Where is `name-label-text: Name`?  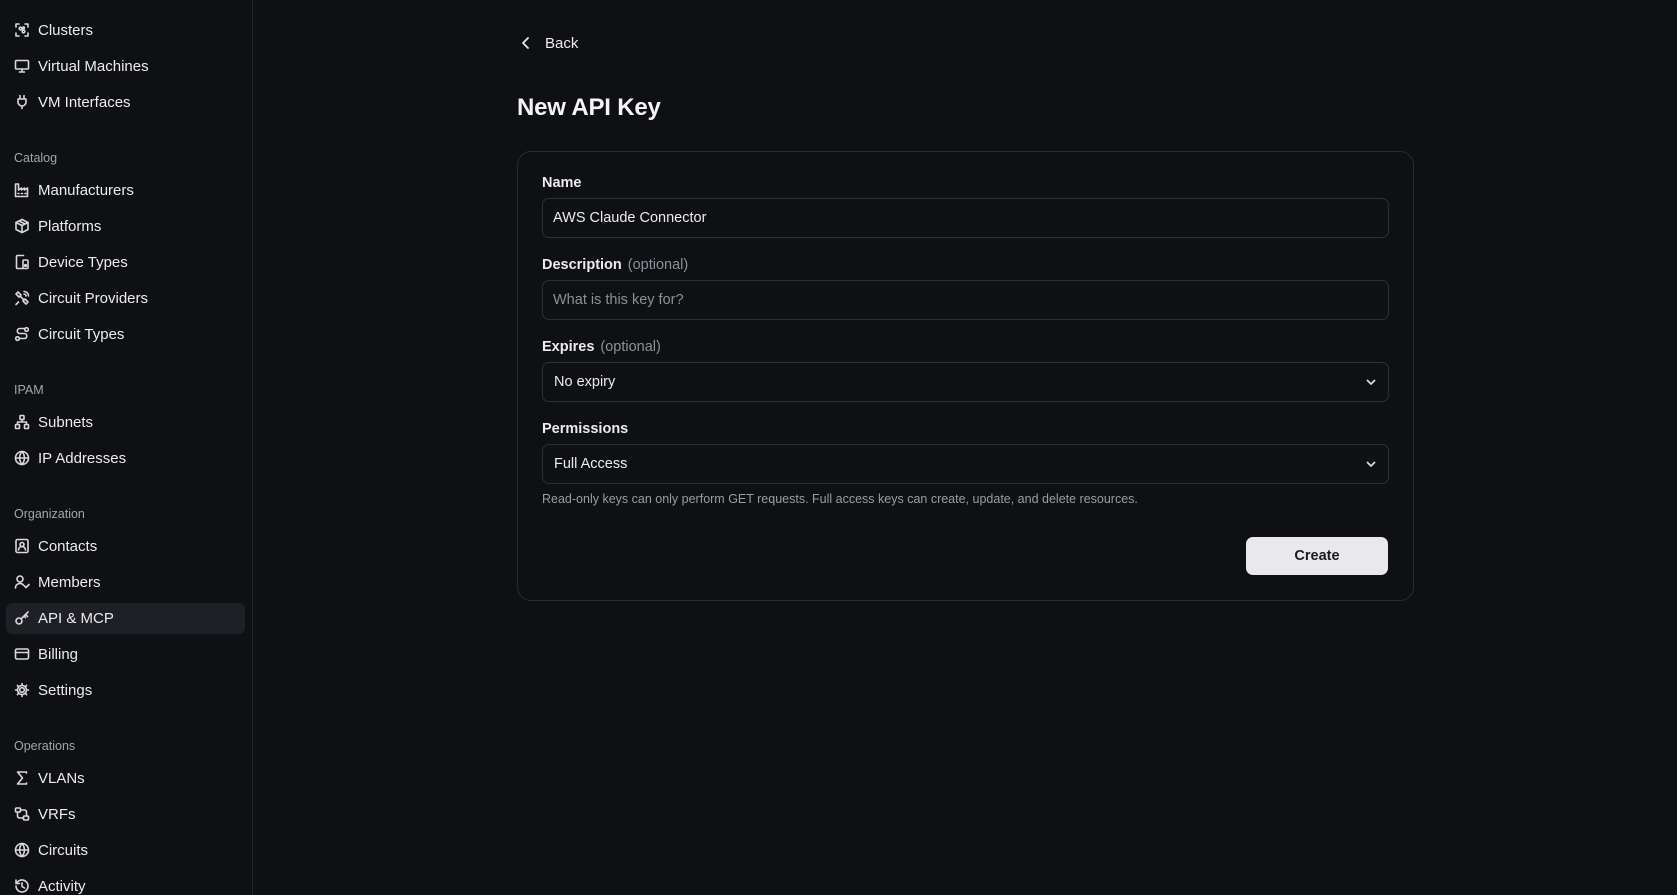 name-label-text: Name is located at coordinates (562, 183).